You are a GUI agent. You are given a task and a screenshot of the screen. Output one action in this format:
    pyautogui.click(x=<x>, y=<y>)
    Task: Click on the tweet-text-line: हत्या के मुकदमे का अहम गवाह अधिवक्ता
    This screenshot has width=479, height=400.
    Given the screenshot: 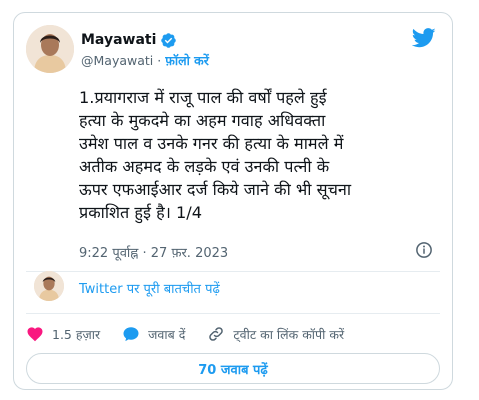 What is the action you would take?
    pyautogui.click(x=202, y=120)
    